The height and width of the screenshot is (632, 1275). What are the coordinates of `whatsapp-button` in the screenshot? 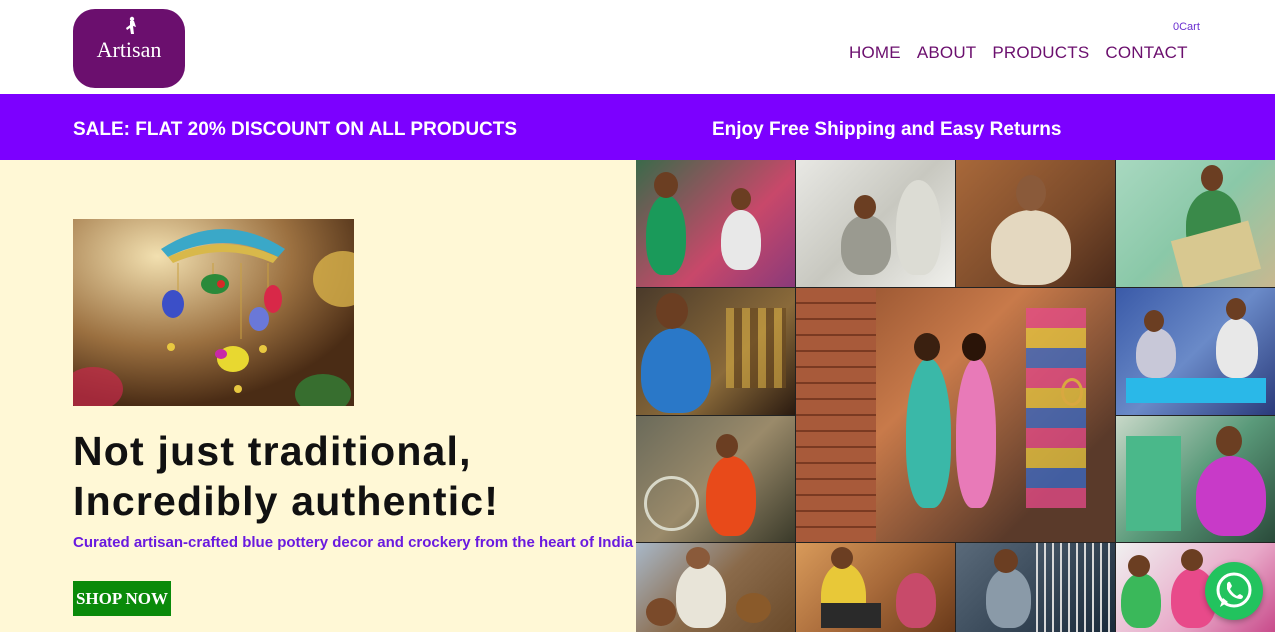 It's located at (1234, 591).